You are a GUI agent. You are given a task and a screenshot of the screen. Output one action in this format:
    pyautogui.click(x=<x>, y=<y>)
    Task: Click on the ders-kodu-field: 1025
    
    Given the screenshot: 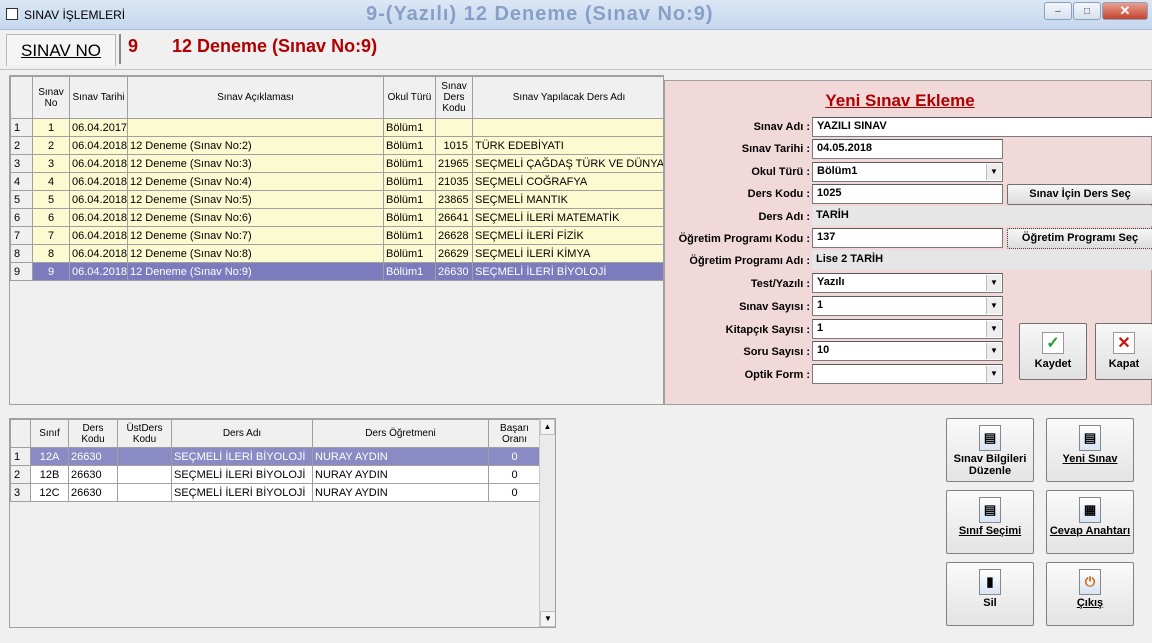 What is the action you would take?
    pyautogui.click(x=907, y=194)
    